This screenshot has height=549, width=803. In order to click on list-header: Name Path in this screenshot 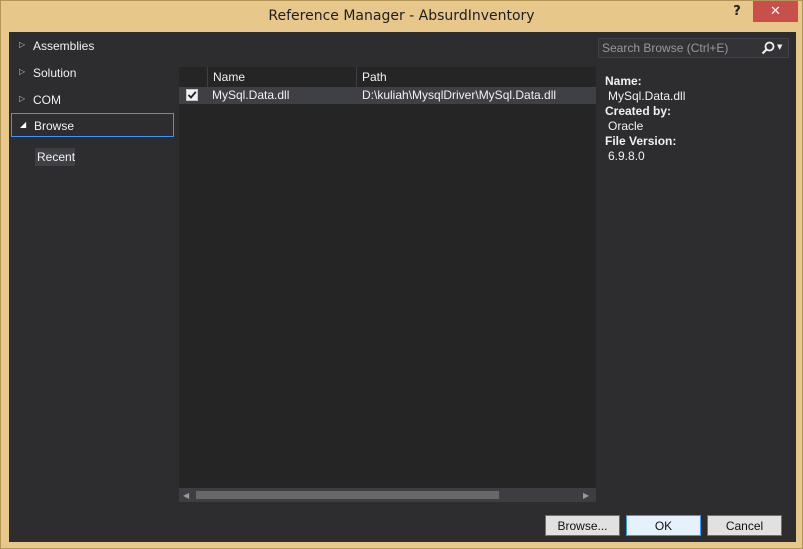, I will do `click(387, 77)`.